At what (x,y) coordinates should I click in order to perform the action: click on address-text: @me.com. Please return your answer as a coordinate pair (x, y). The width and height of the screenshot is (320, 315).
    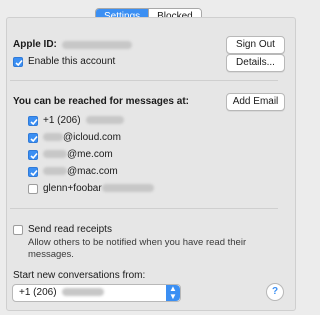
    Looking at the image, I should click on (90, 154).